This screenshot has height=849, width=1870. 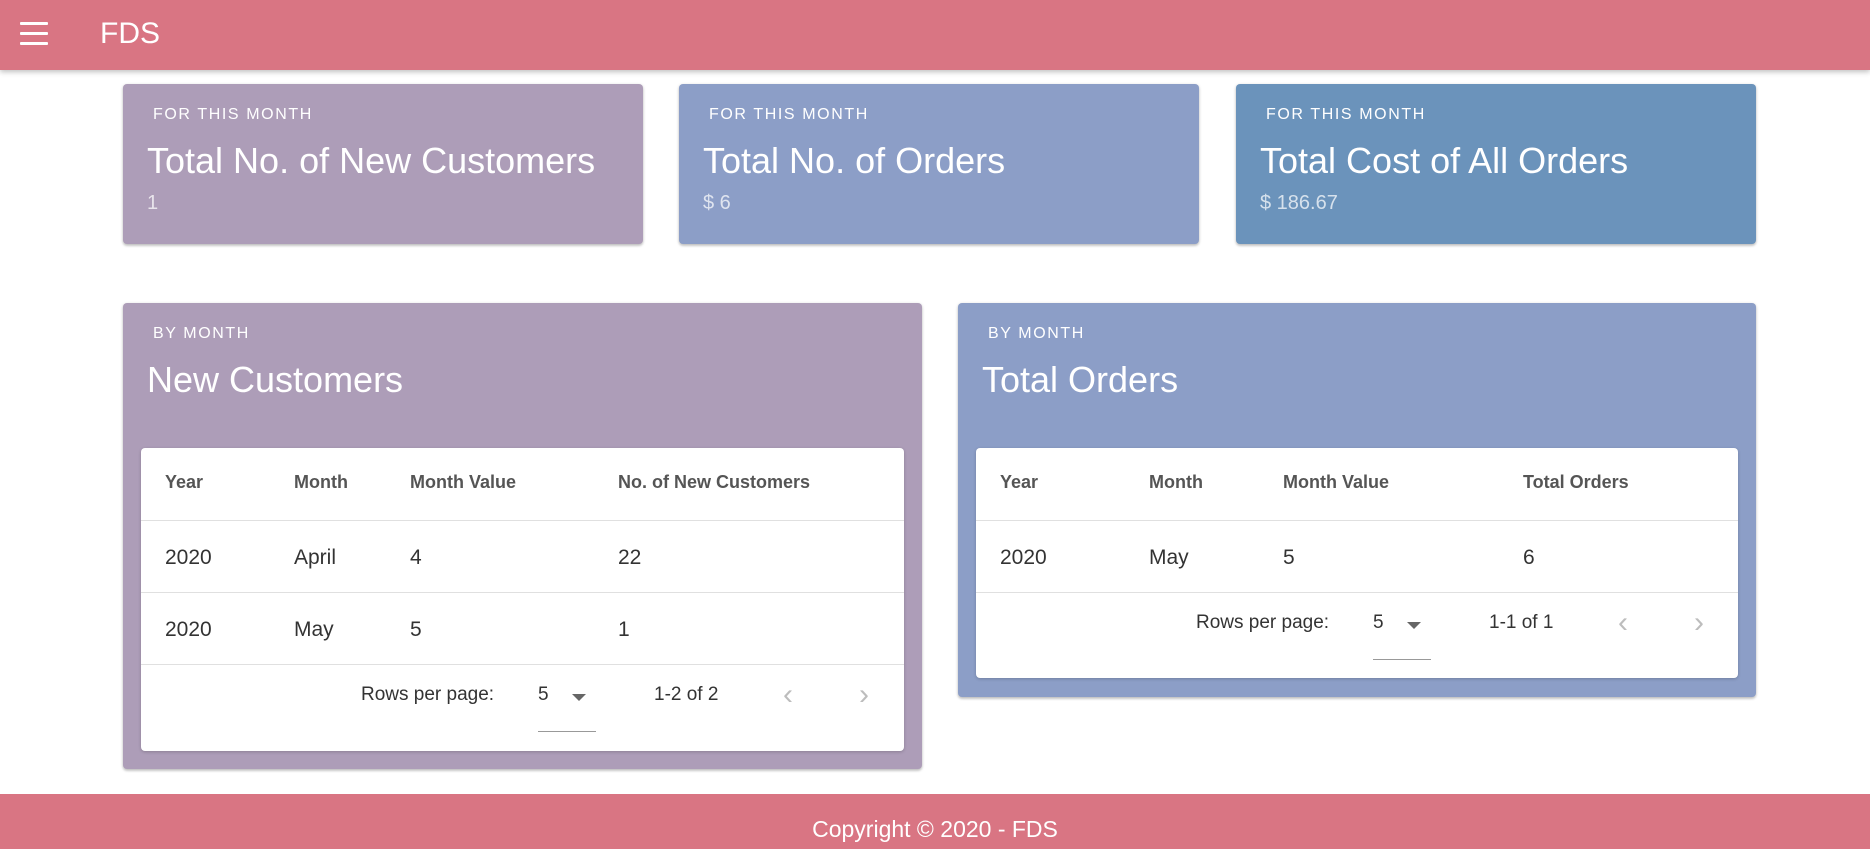 I want to click on cell-total-orders: 6, so click(x=1529, y=557).